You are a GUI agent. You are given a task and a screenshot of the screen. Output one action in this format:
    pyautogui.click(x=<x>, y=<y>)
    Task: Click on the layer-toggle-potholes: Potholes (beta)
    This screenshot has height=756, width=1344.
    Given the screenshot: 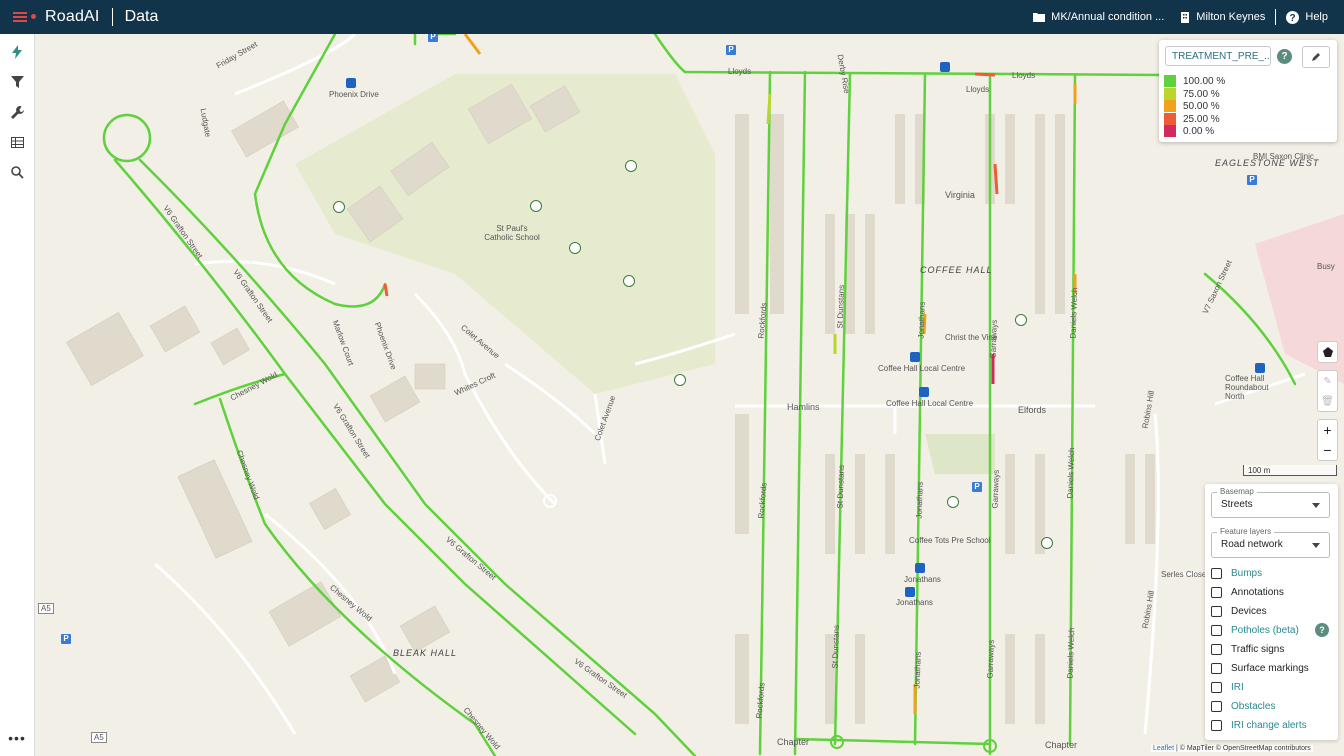 What is the action you would take?
    pyautogui.click(x=1255, y=630)
    